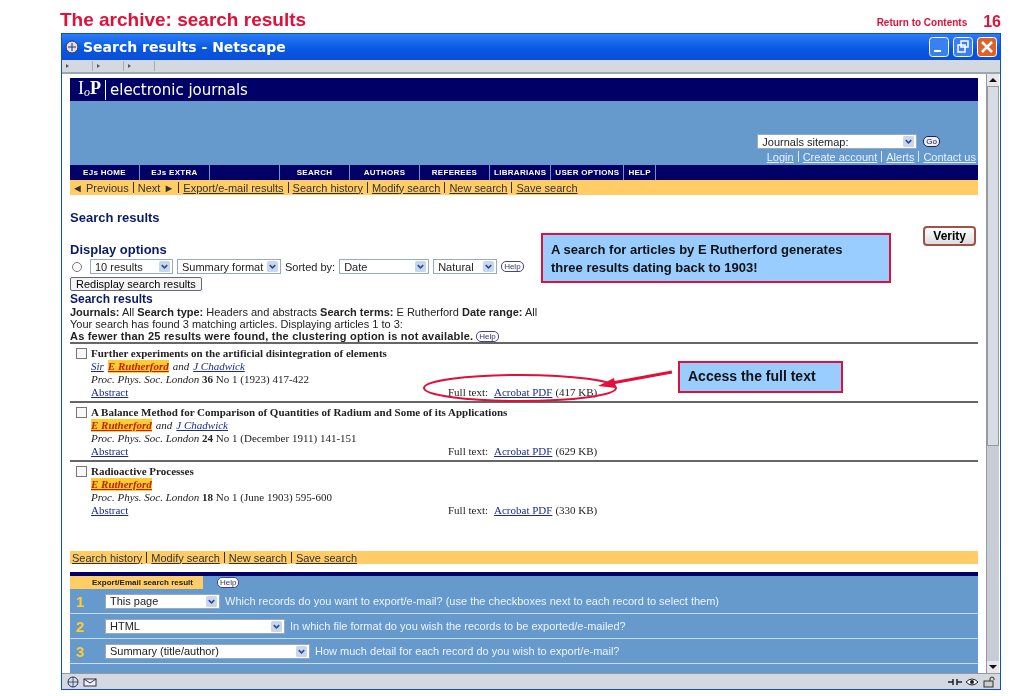 This screenshot has width=1023, height=696. I want to click on slide-title: The archive: search results, so click(184, 20).